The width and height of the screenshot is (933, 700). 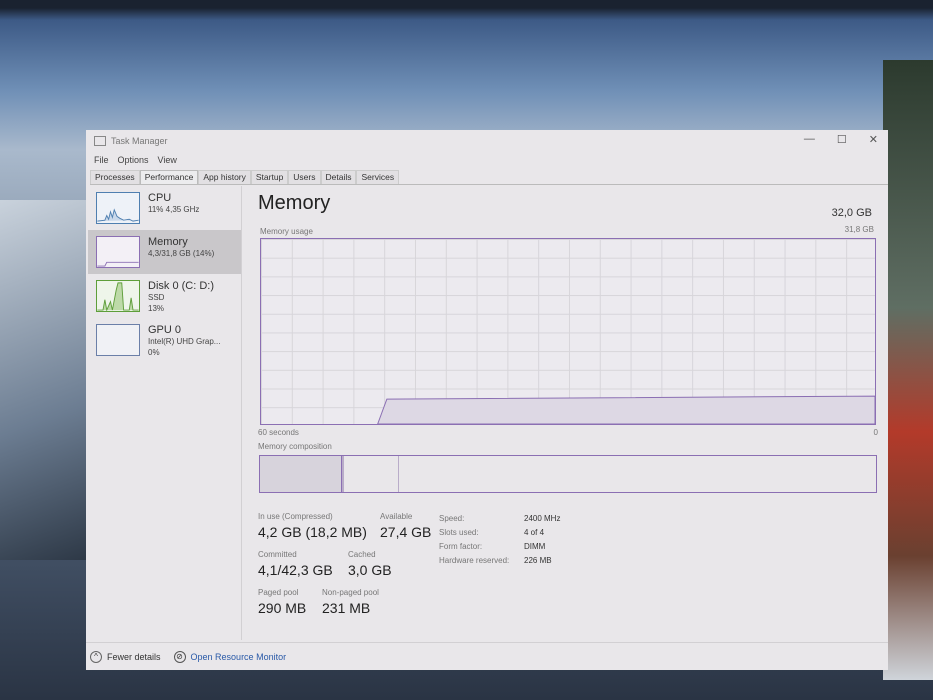 What do you see at coordinates (118, 208) in the screenshot?
I see `cpu-thumbnail-graph` at bounding box center [118, 208].